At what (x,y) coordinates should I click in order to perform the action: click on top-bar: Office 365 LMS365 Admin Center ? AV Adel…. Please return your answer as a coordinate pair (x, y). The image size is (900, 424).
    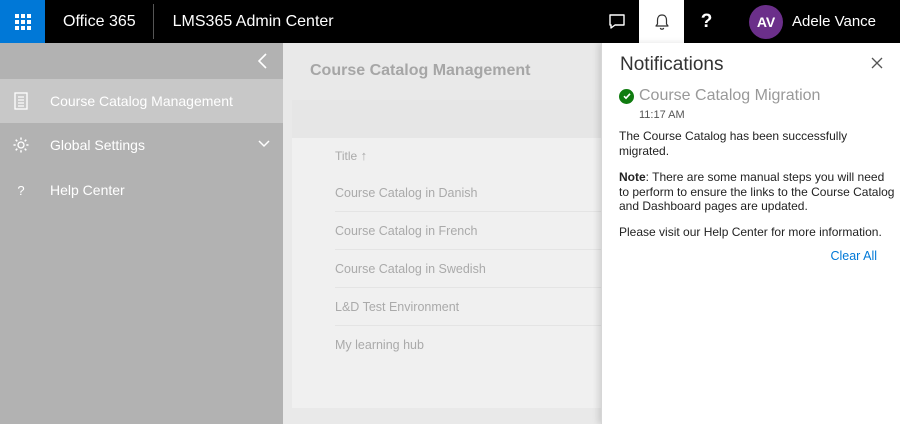
    Looking at the image, I should click on (450, 21).